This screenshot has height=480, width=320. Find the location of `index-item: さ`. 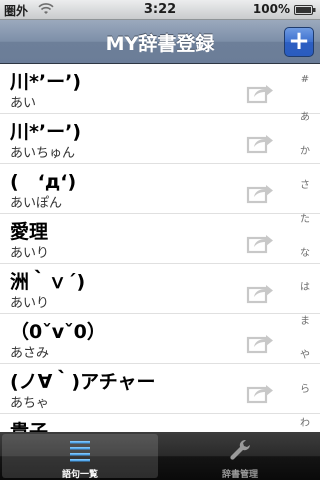

index-item: さ is located at coordinates (305, 183).